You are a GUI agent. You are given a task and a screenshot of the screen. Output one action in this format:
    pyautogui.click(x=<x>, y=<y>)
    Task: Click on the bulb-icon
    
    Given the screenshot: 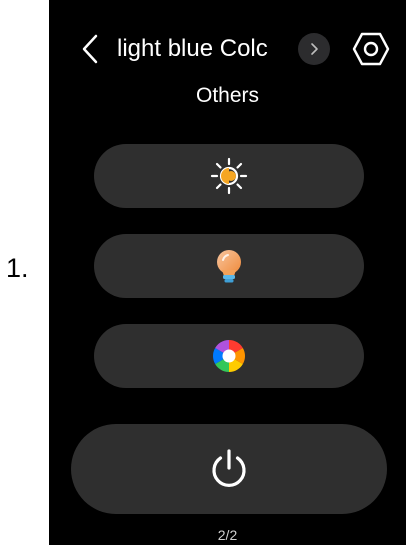 What is the action you would take?
    pyautogui.click(x=229, y=266)
    